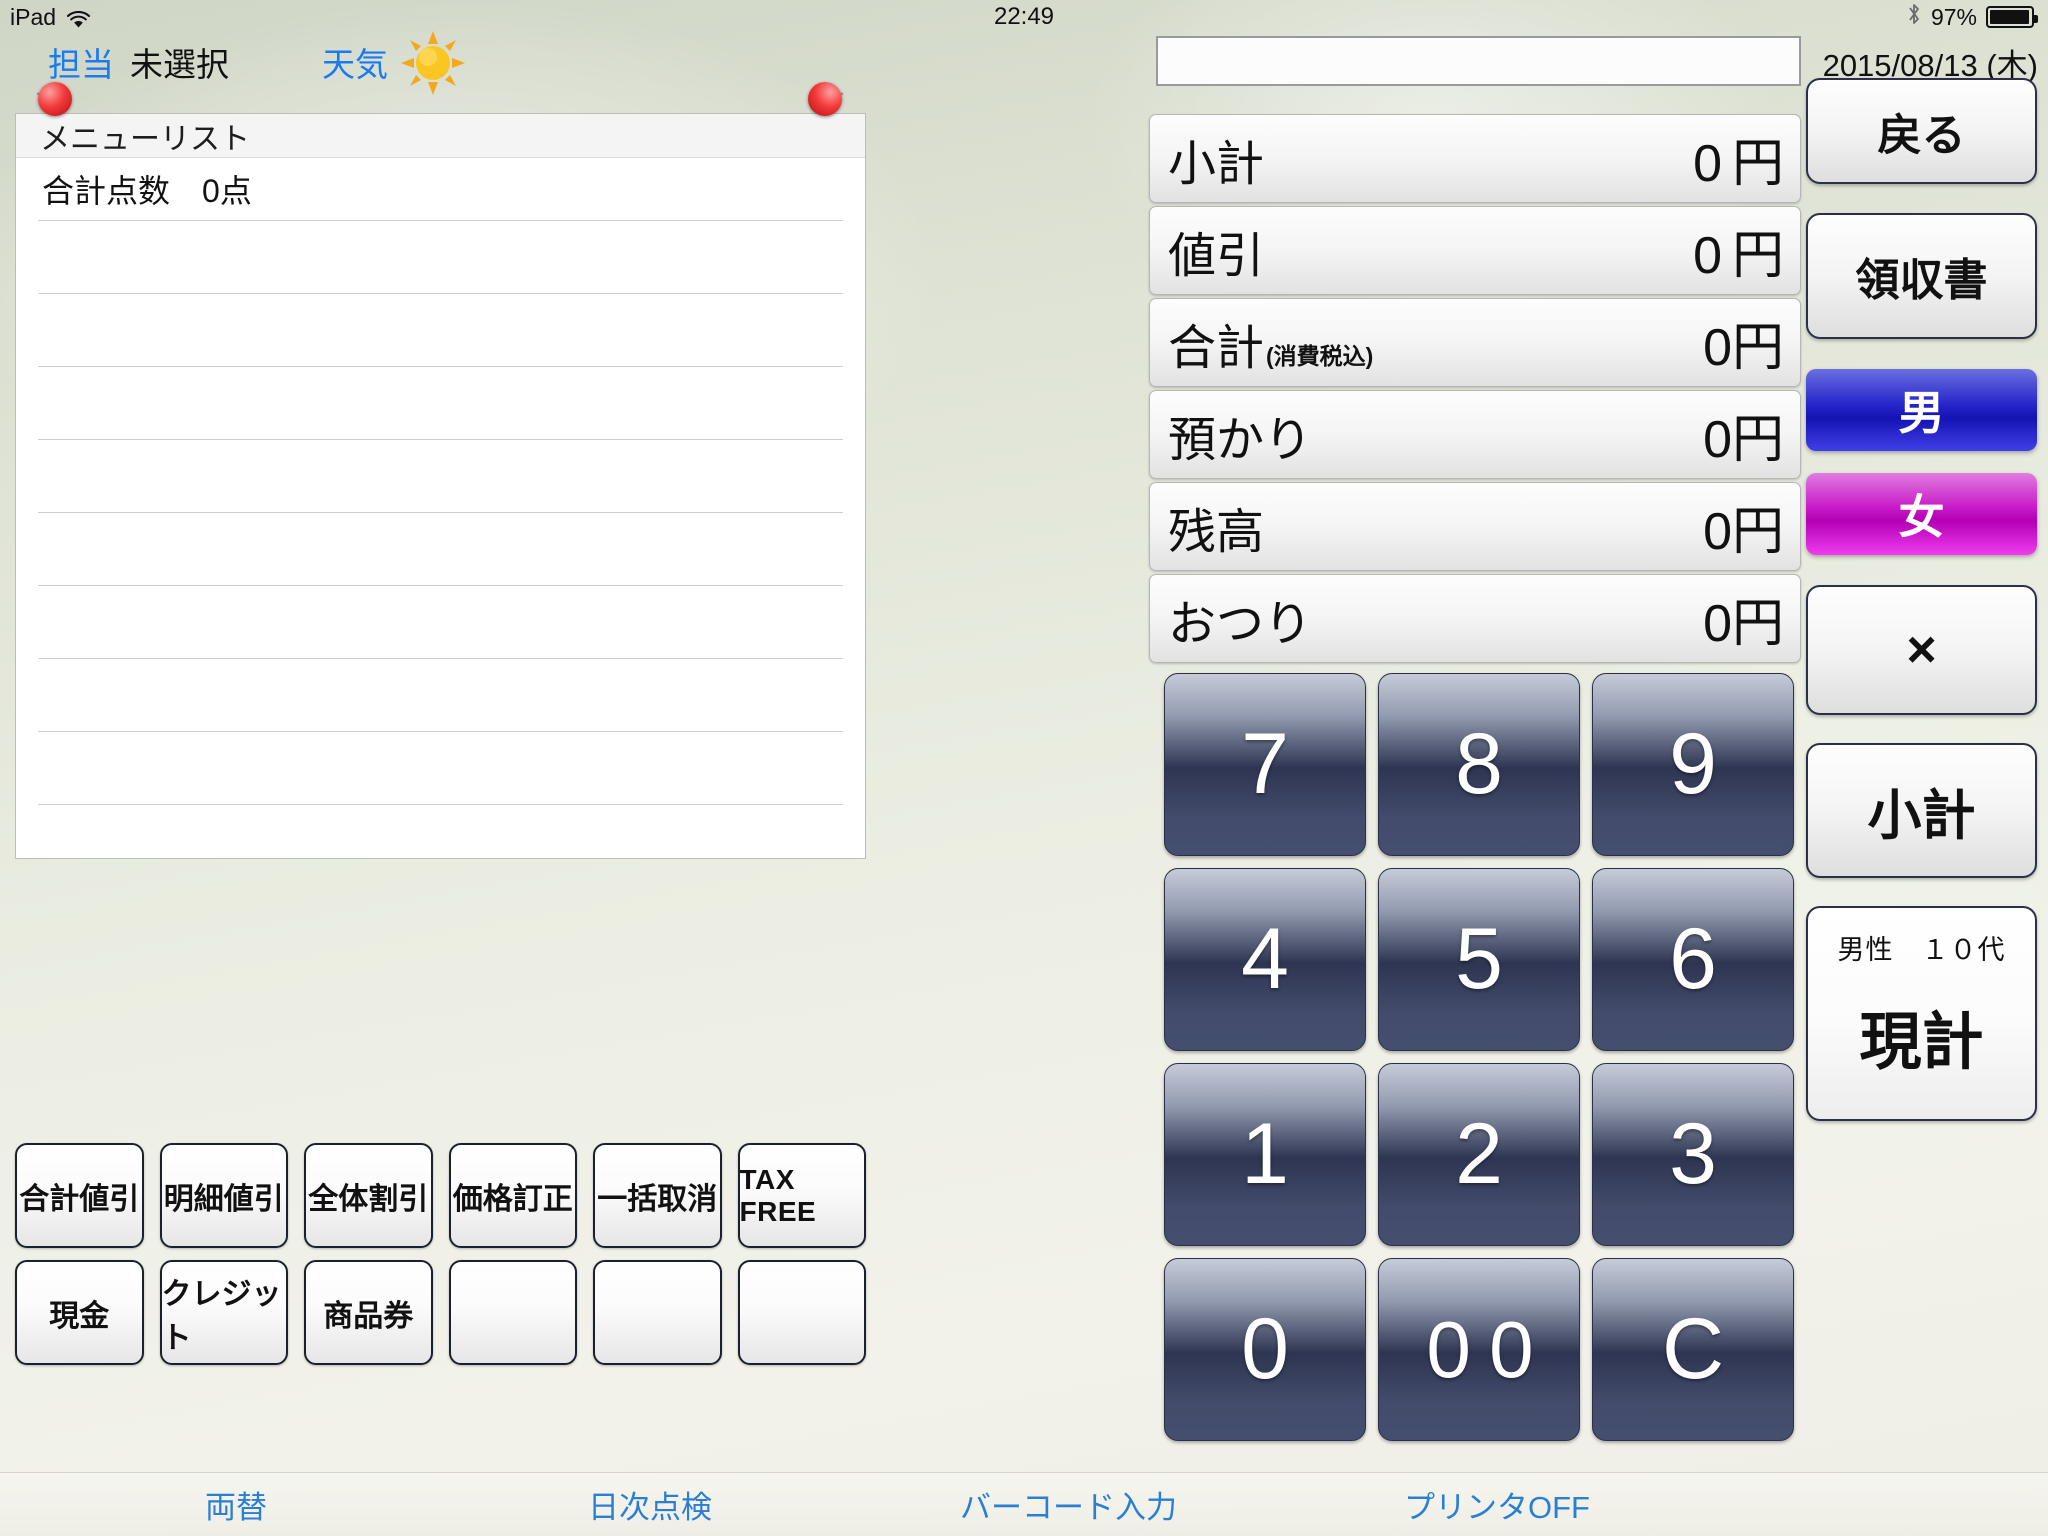  I want to click on keypad-key-0: 0, so click(1265, 1349).